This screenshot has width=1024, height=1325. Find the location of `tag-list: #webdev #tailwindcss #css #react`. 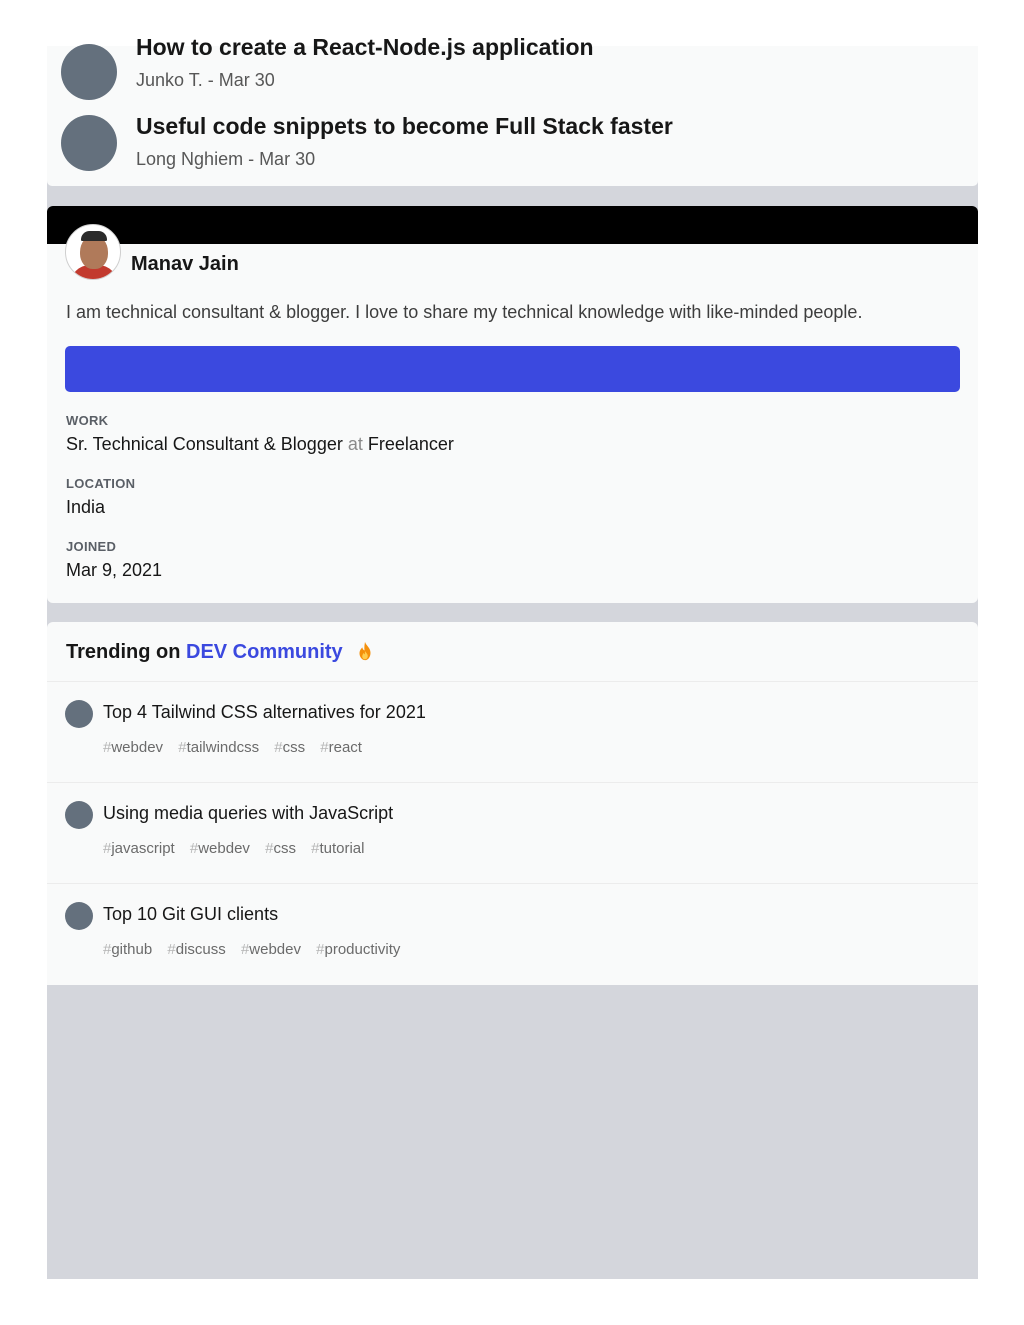

tag-list: #webdev #tailwindcss #css #react is located at coordinates (238, 747).